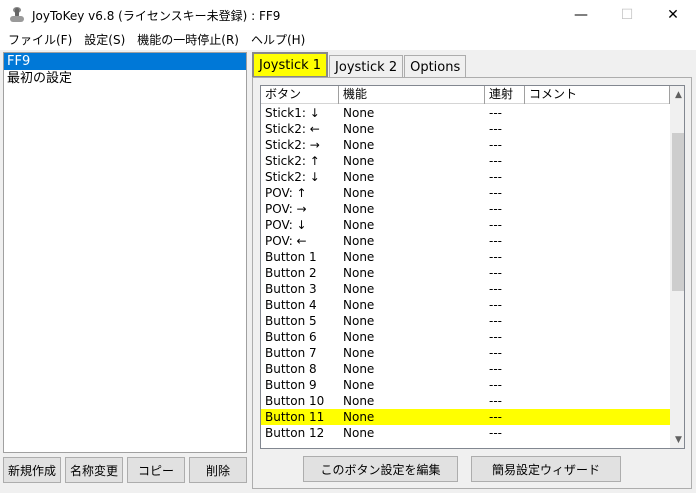  I want to click on table-row: Button 7 None ---, so click(465, 353).